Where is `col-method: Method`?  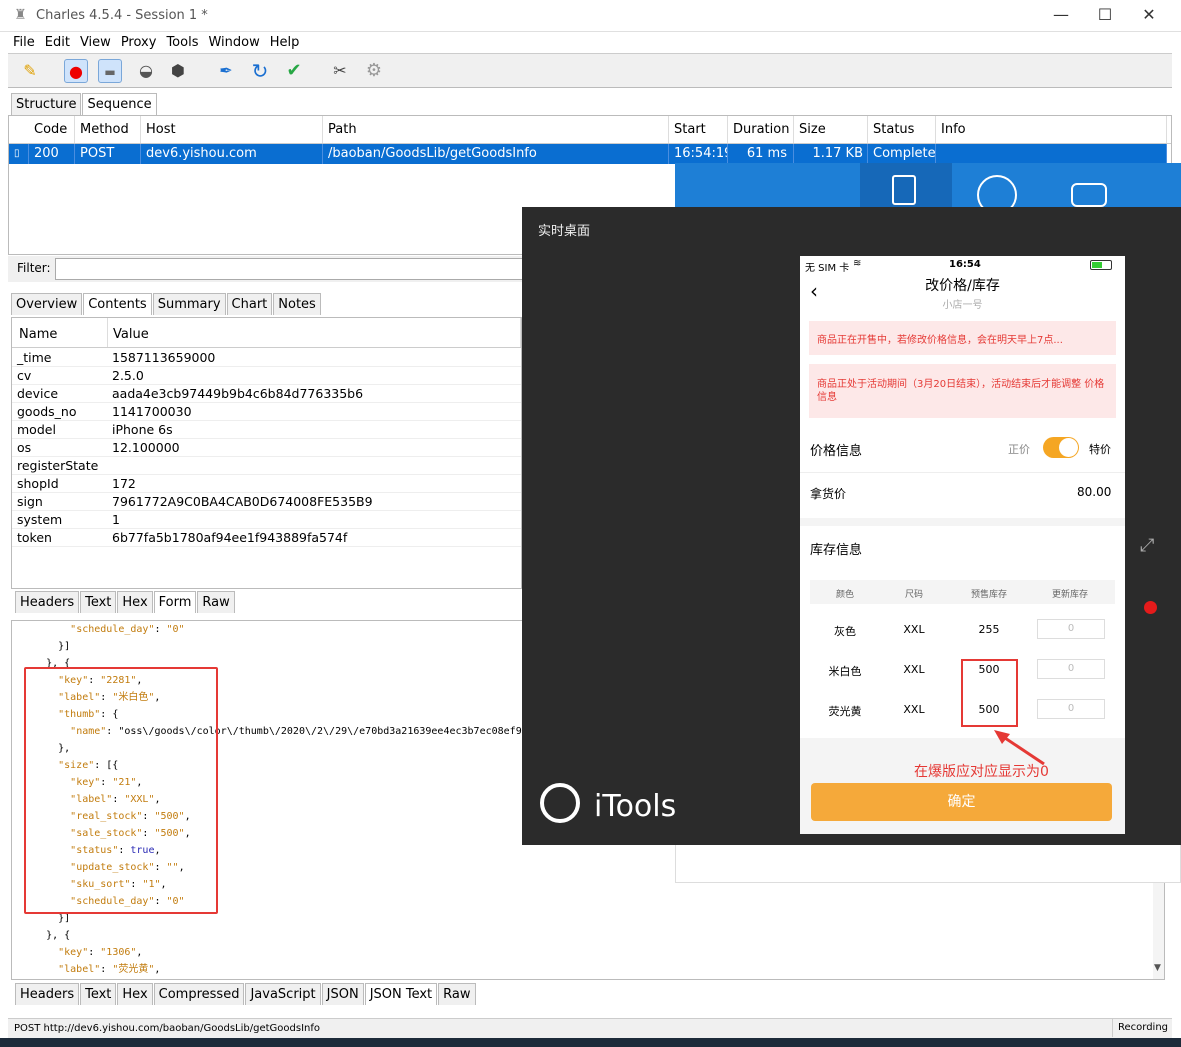 col-method: Method is located at coordinates (108, 129).